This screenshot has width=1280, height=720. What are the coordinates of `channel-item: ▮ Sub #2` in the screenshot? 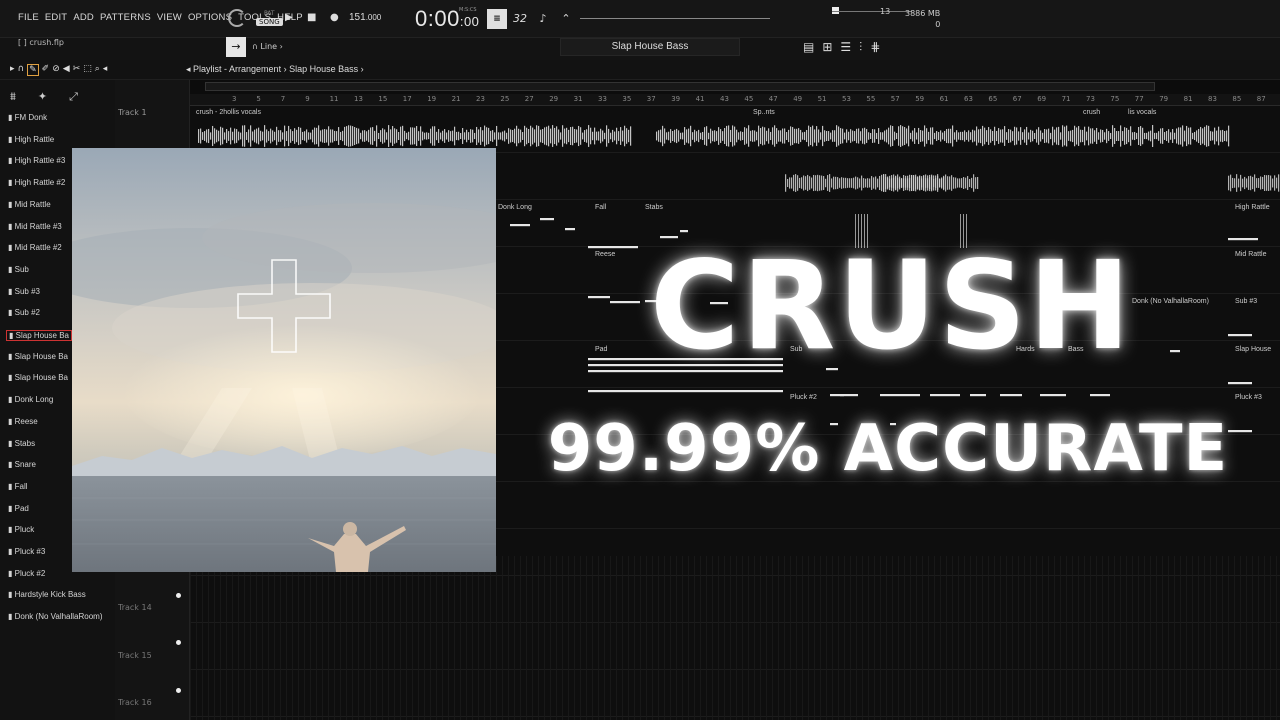 It's located at (24, 312).